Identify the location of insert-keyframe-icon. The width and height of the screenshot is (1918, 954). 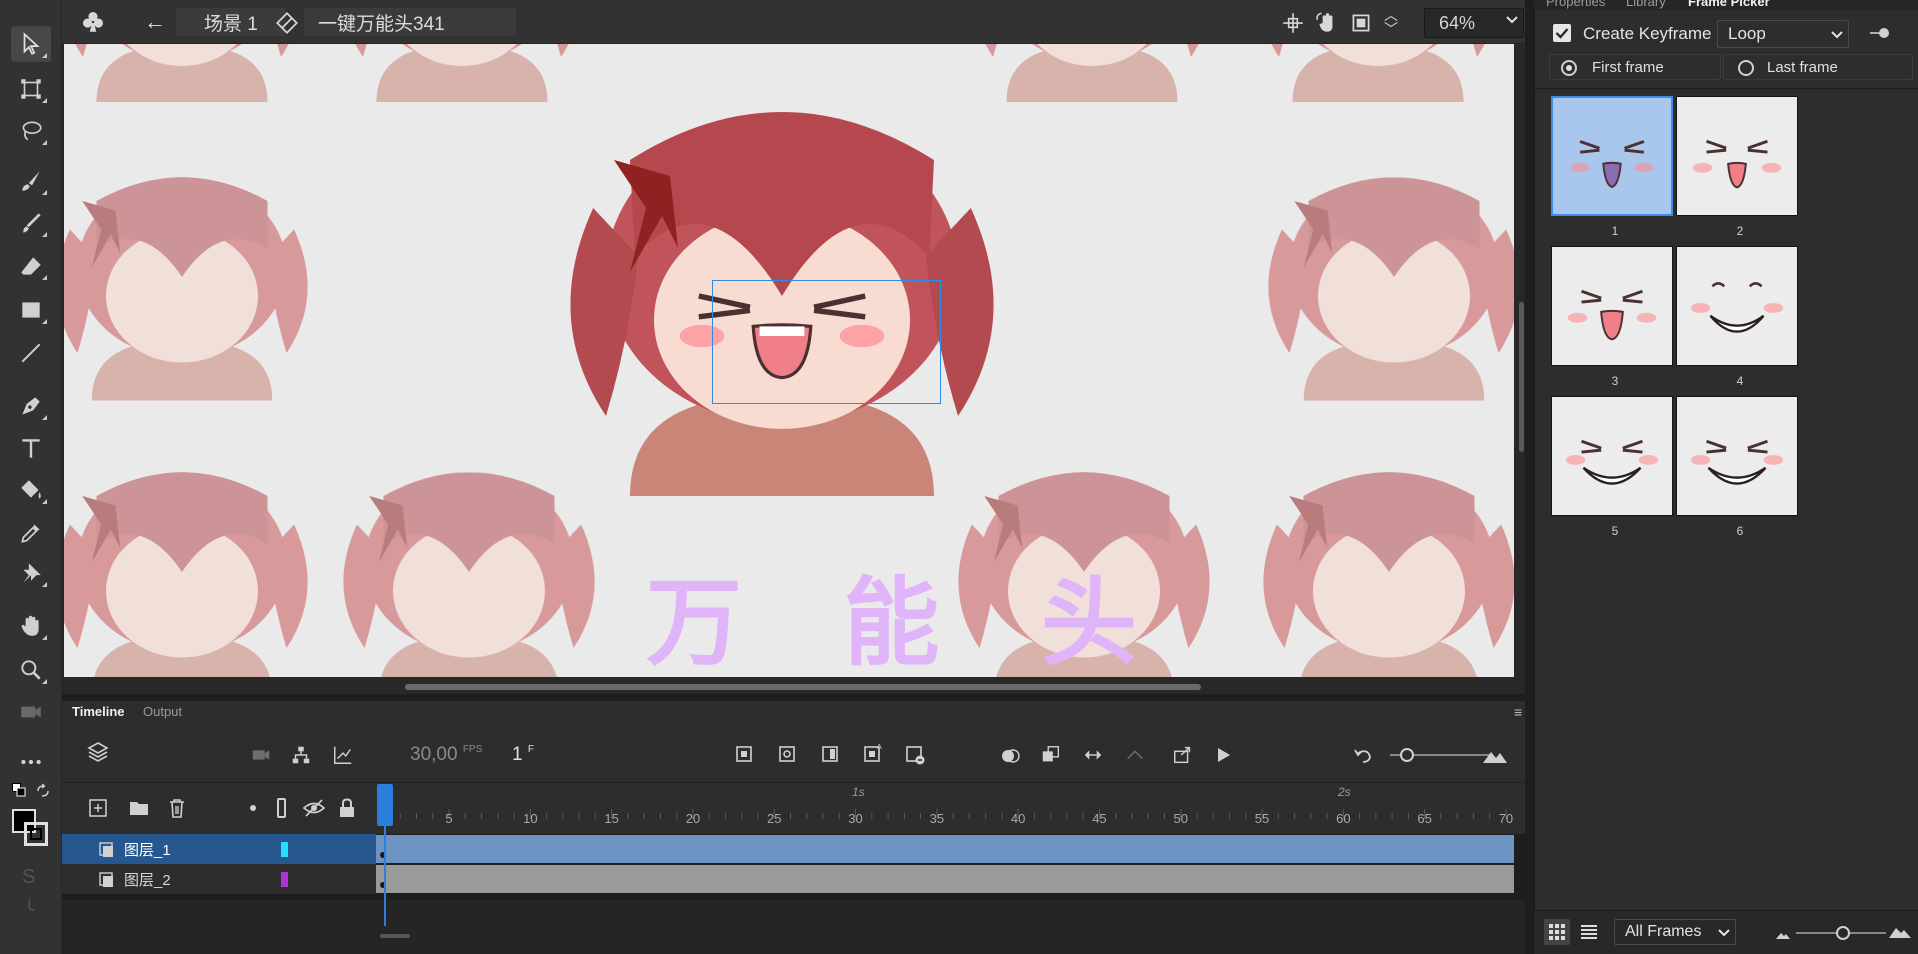
(744, 755).